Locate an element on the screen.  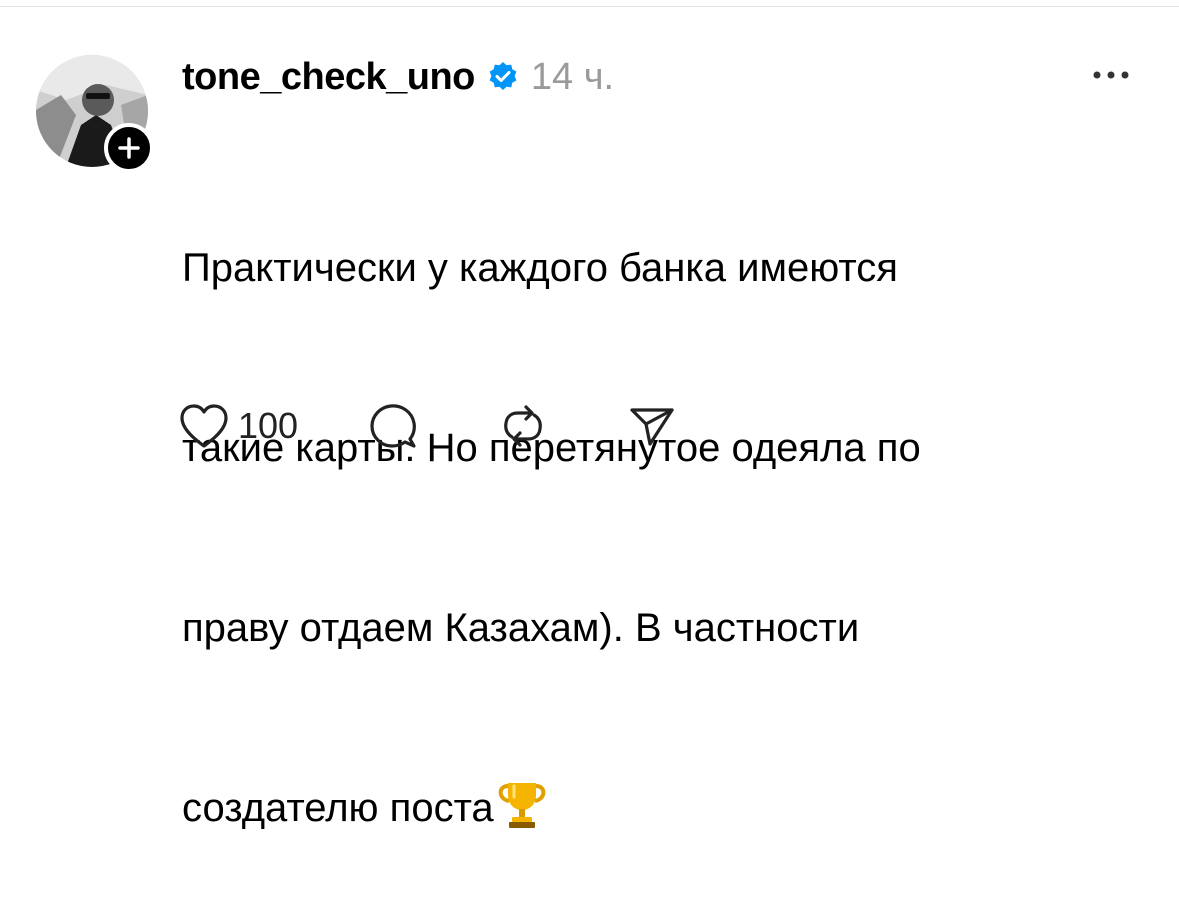
more-icon is located at coordinates (1111, 75).